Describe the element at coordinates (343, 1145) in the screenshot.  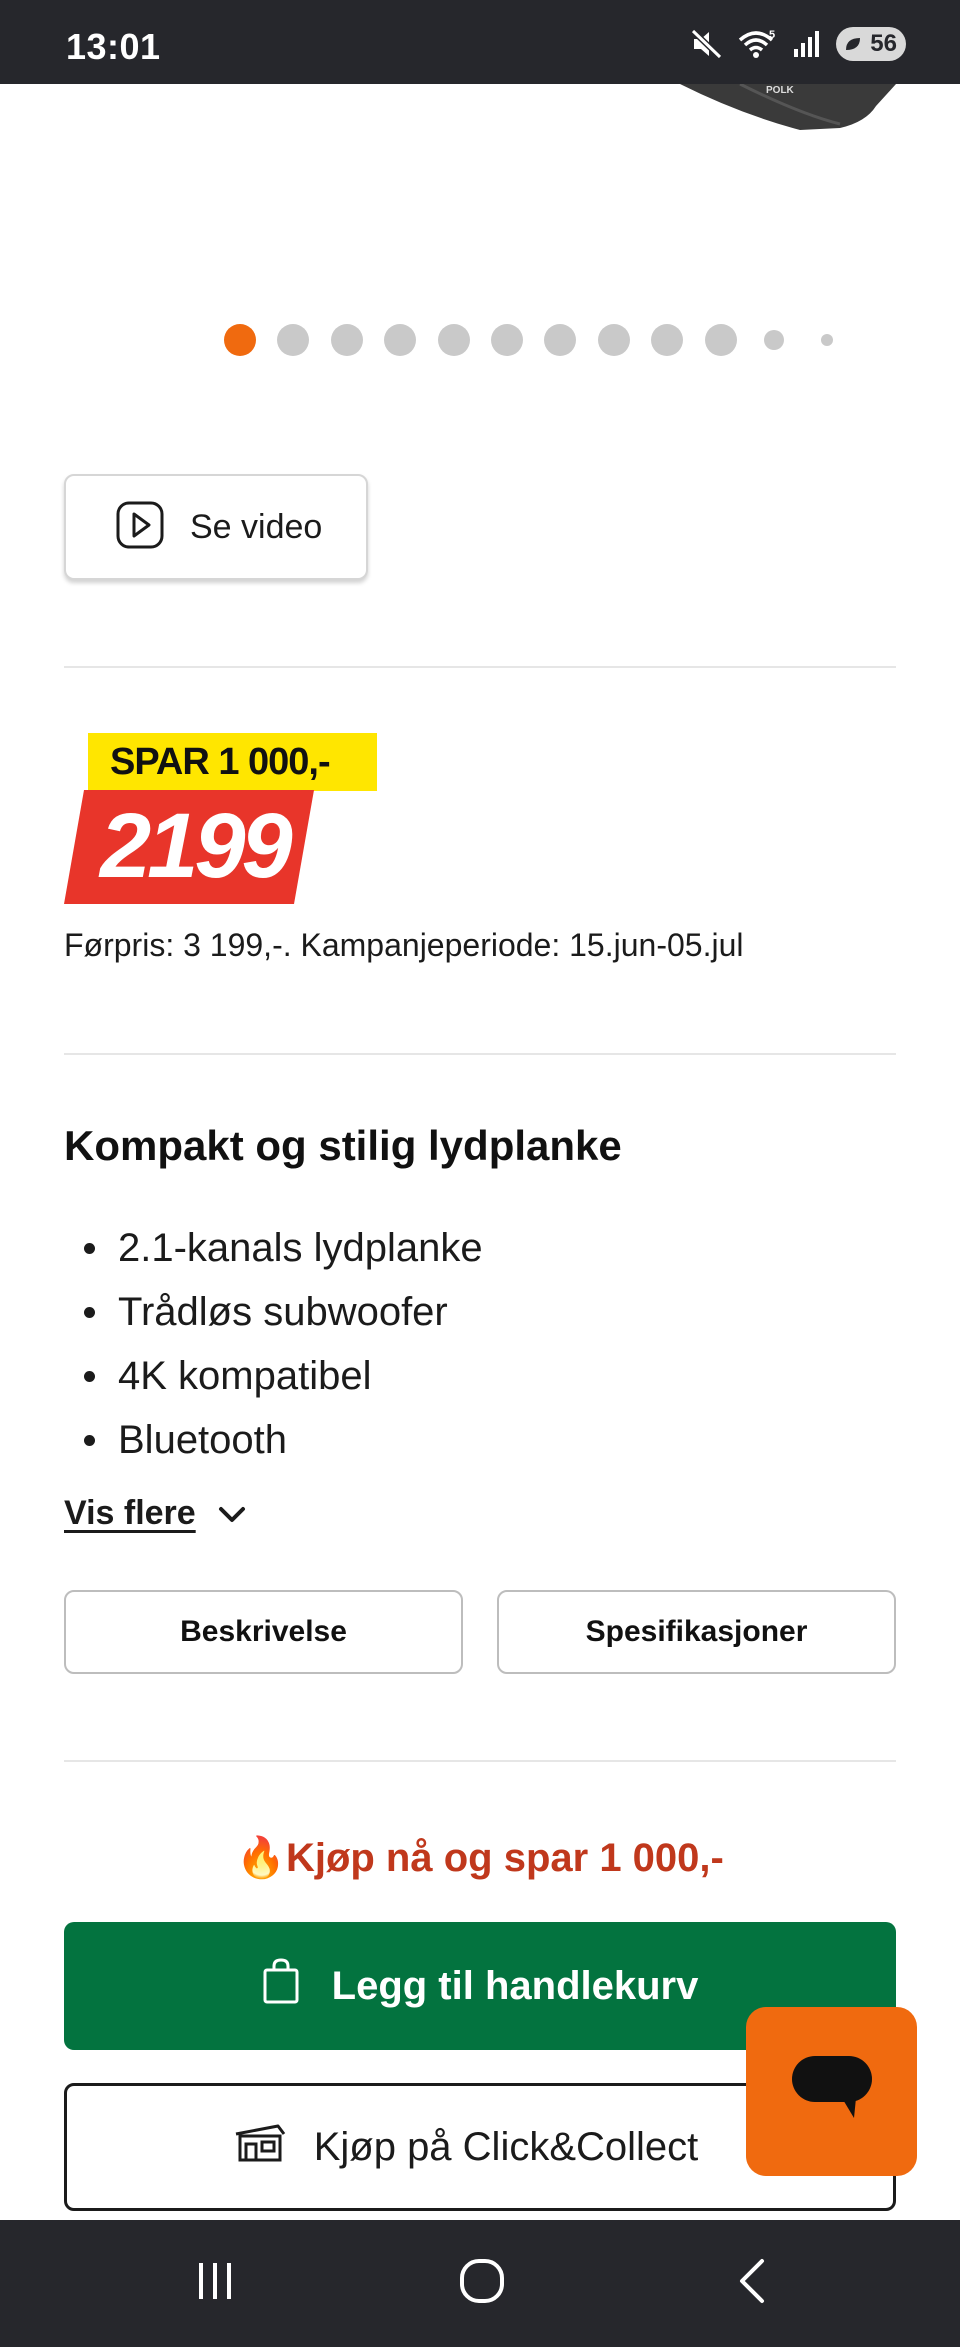
I see `product-headline: Kompakt og stilig lydplanke` at that location.